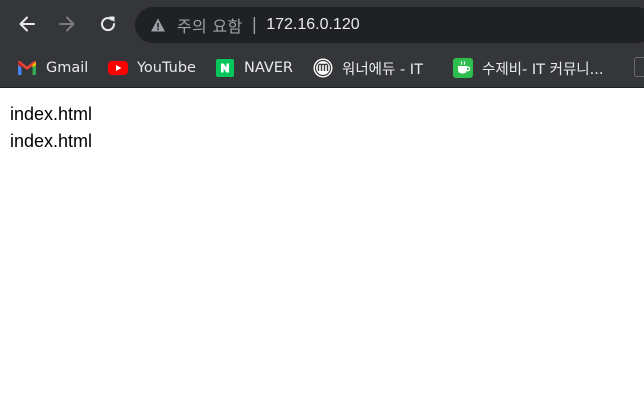 The height and width of the screenshot is (403, 644). I want to click on bookmark-label: 워너에듀 - IT, so click(382, 69).